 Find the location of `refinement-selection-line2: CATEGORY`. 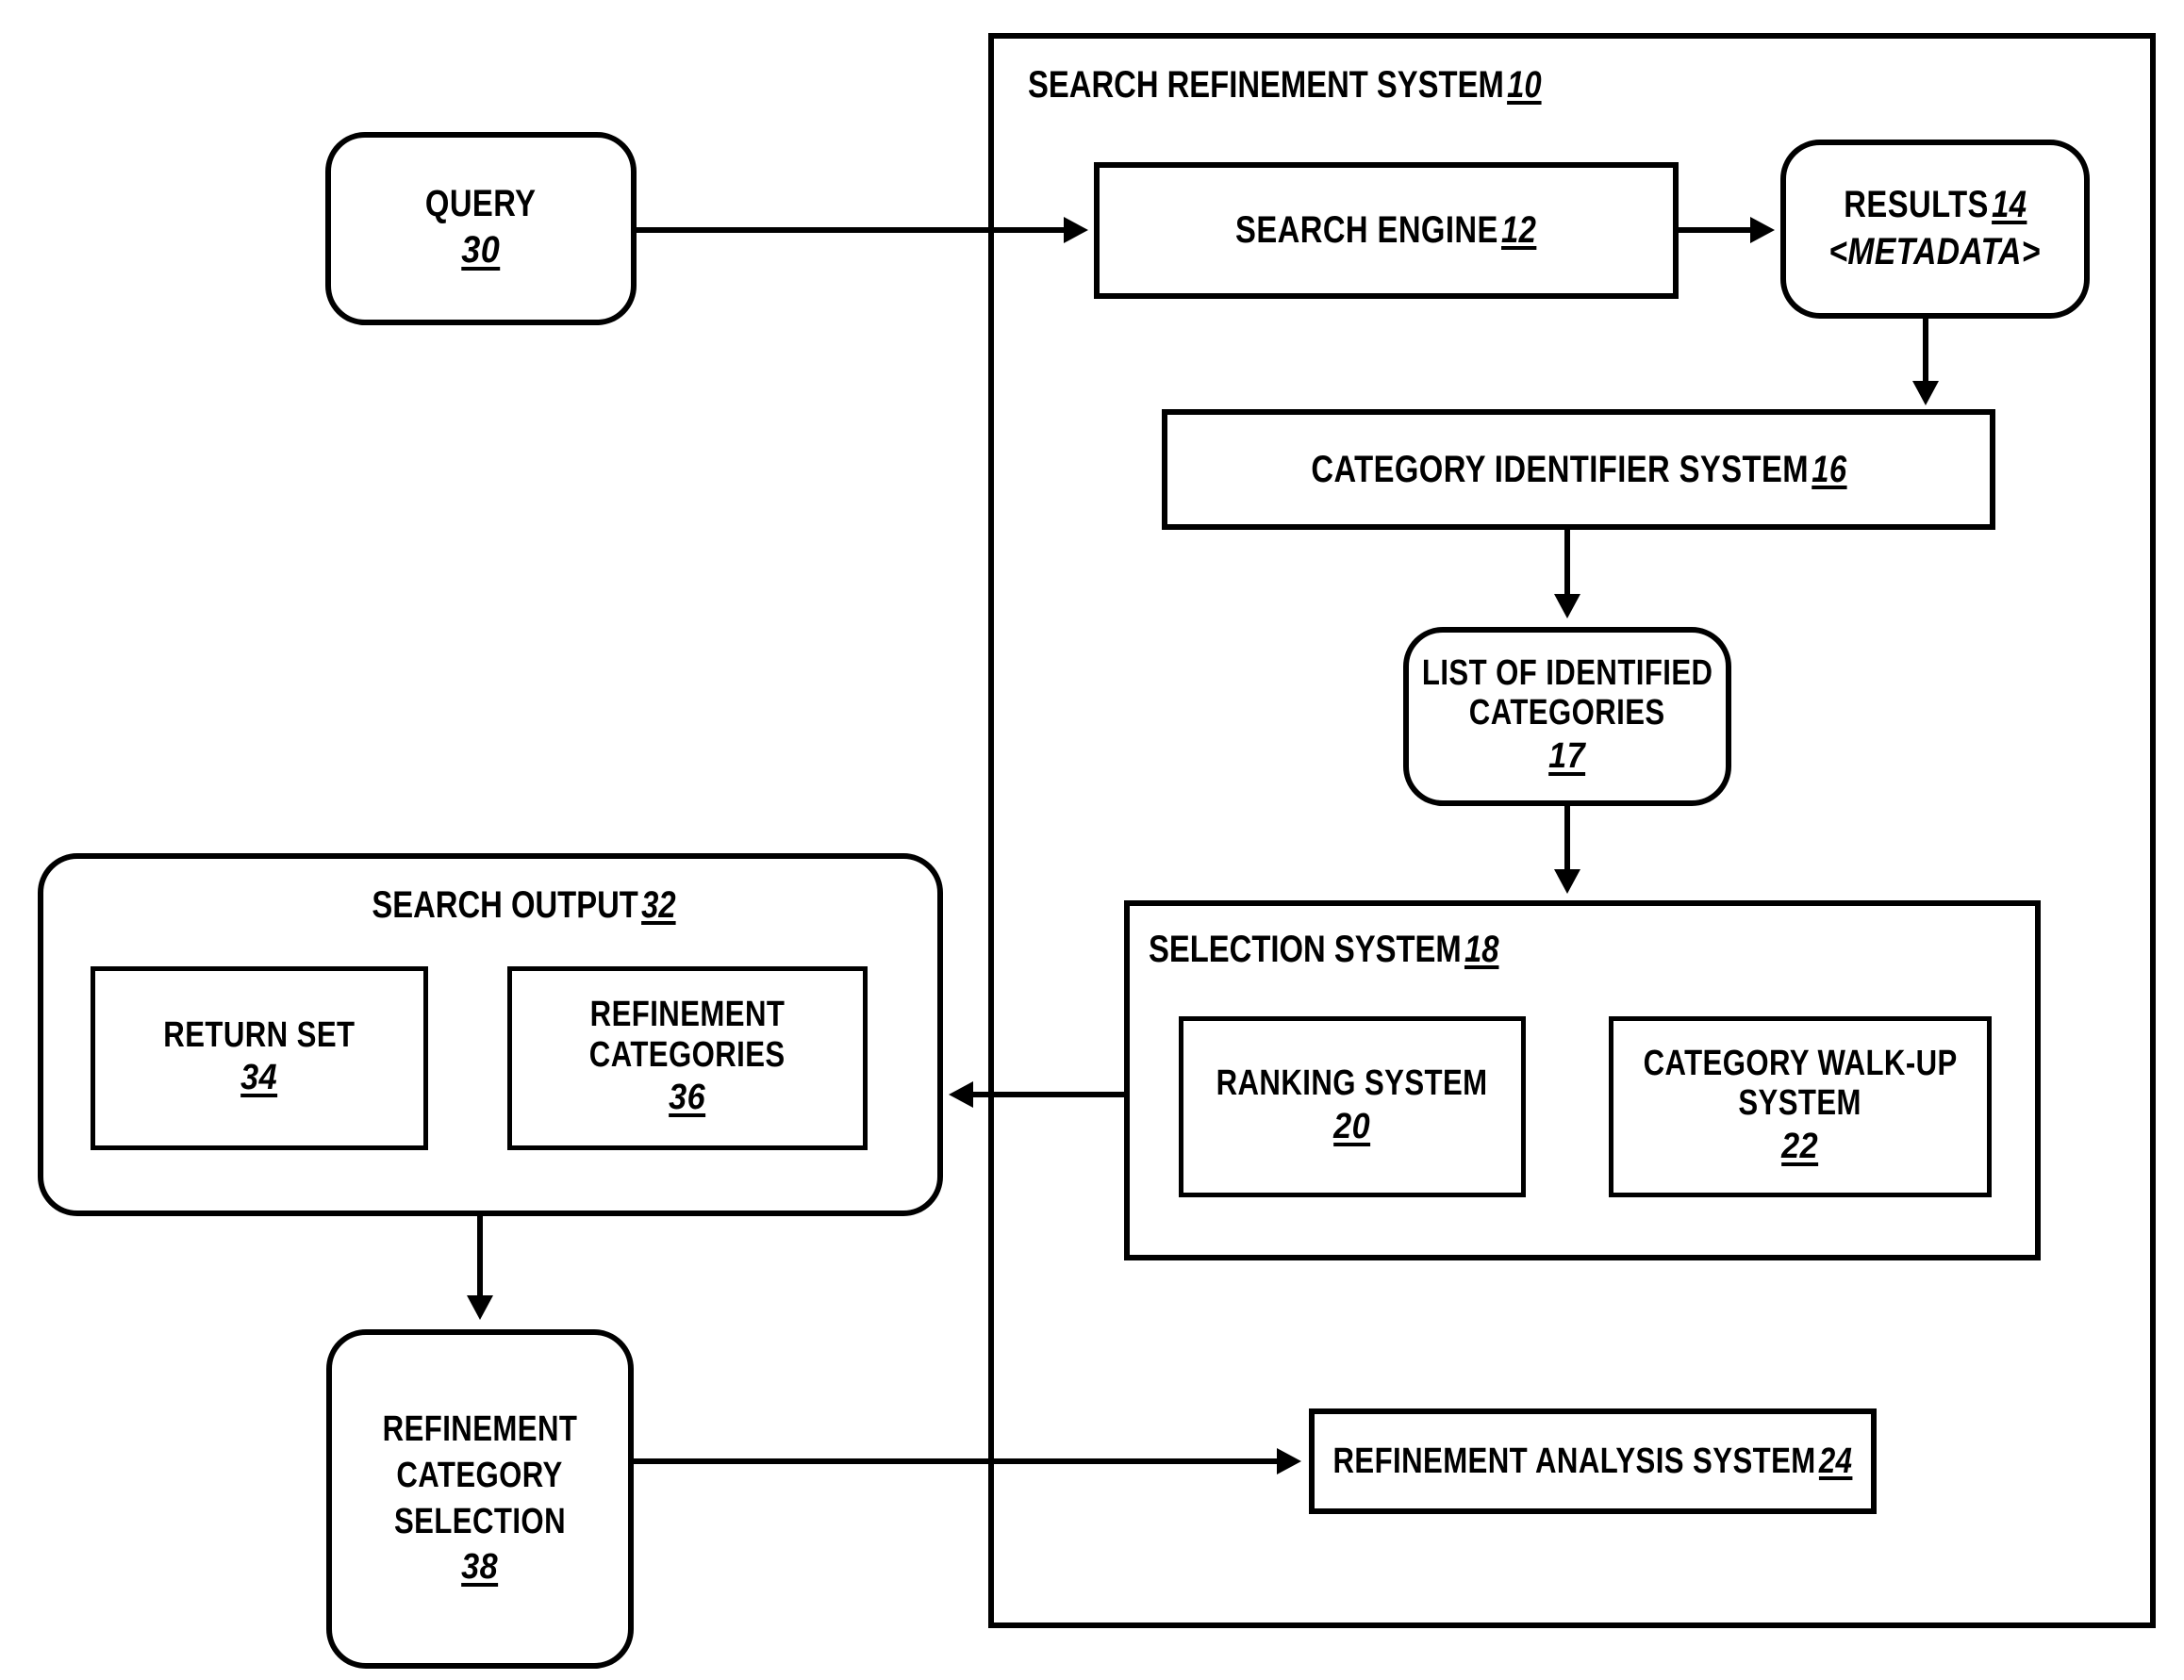

refinement-selection-line2: CATEGORY is located at coordinates (480, 1475).